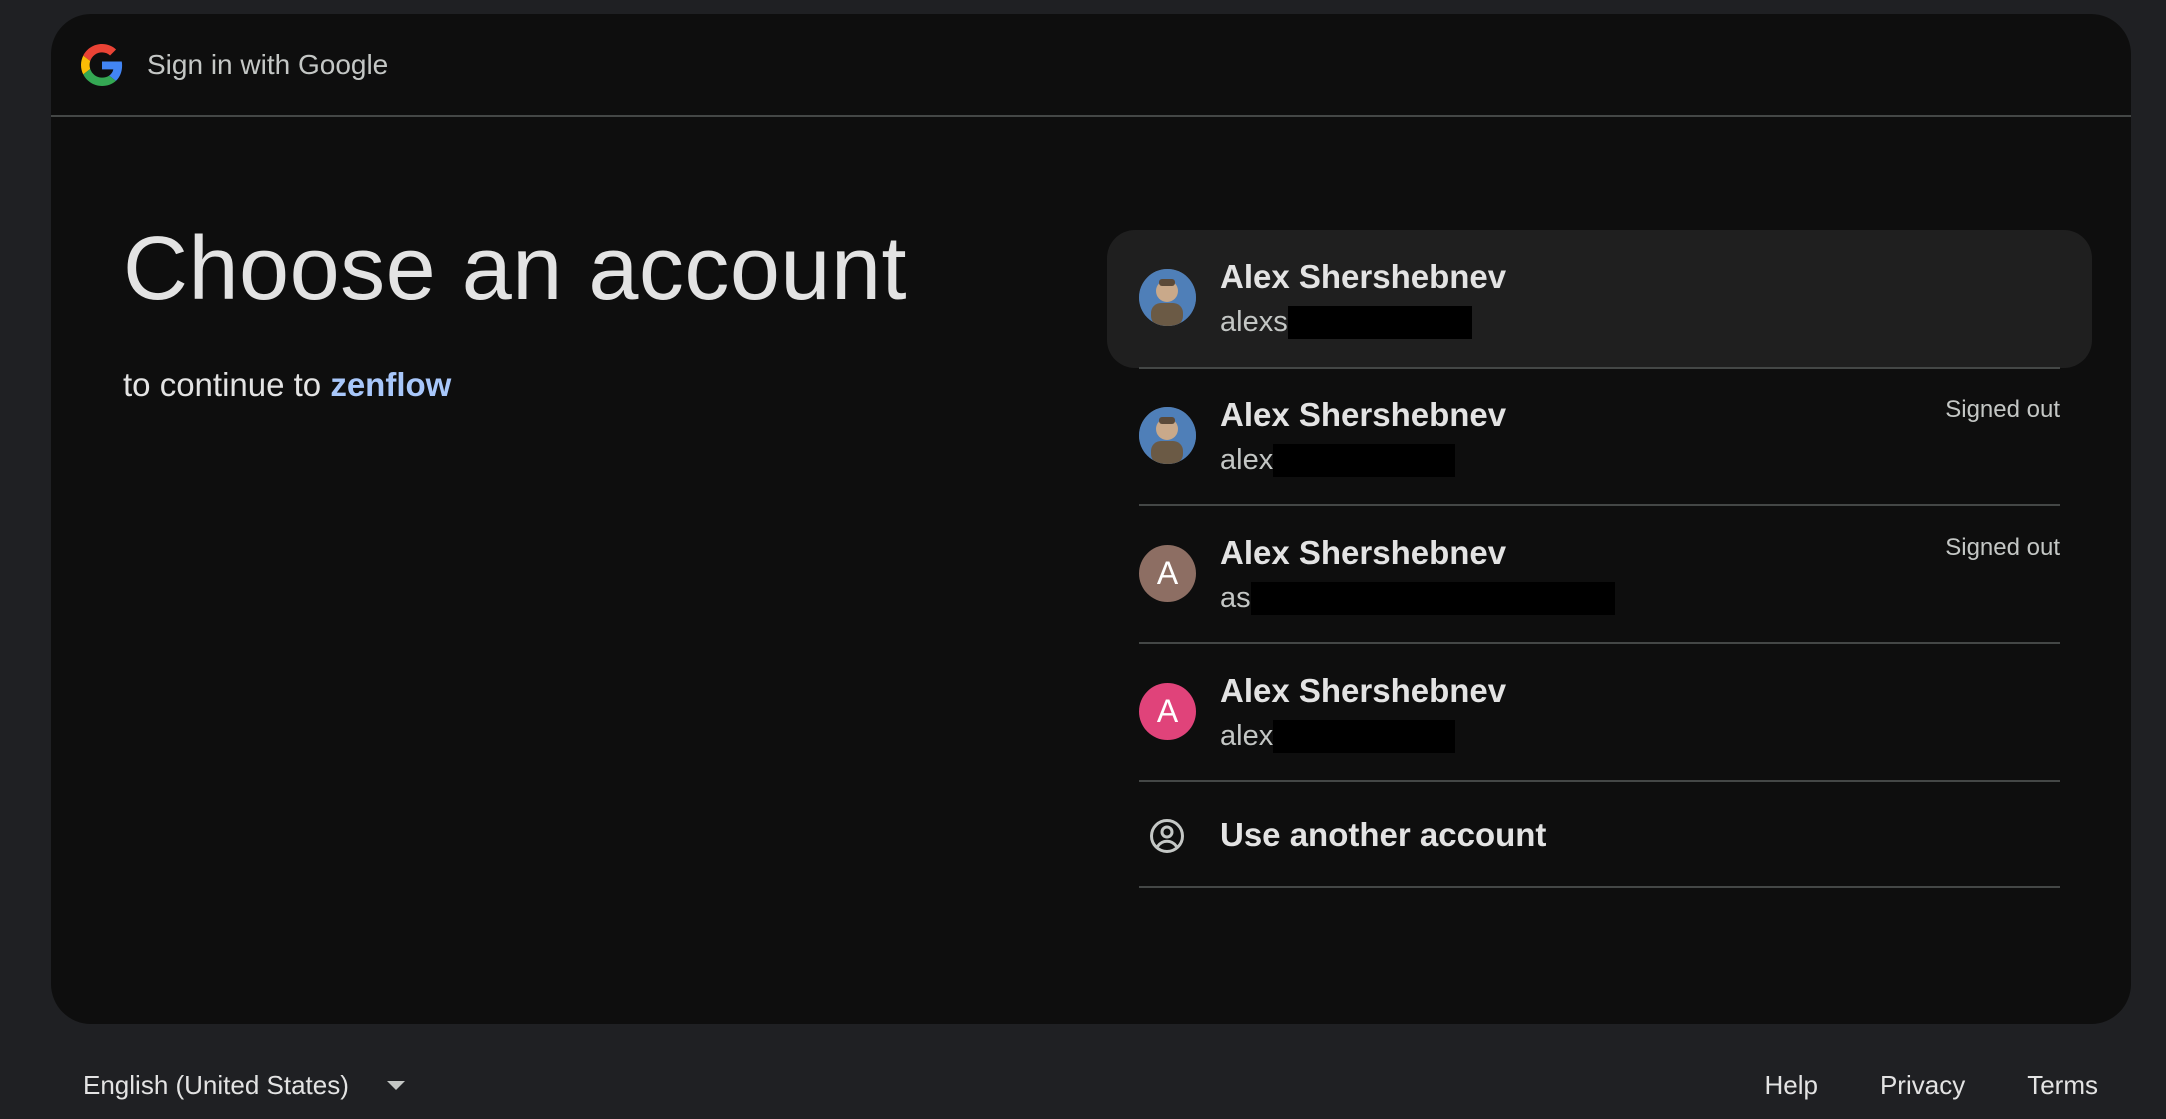 The width and height of the screenshot is (2166, 1119). What do you see at coordinates (2062, 1085) in the screenshot?
I see `terms-link: Terms` at bounding box center [2062, 1085].